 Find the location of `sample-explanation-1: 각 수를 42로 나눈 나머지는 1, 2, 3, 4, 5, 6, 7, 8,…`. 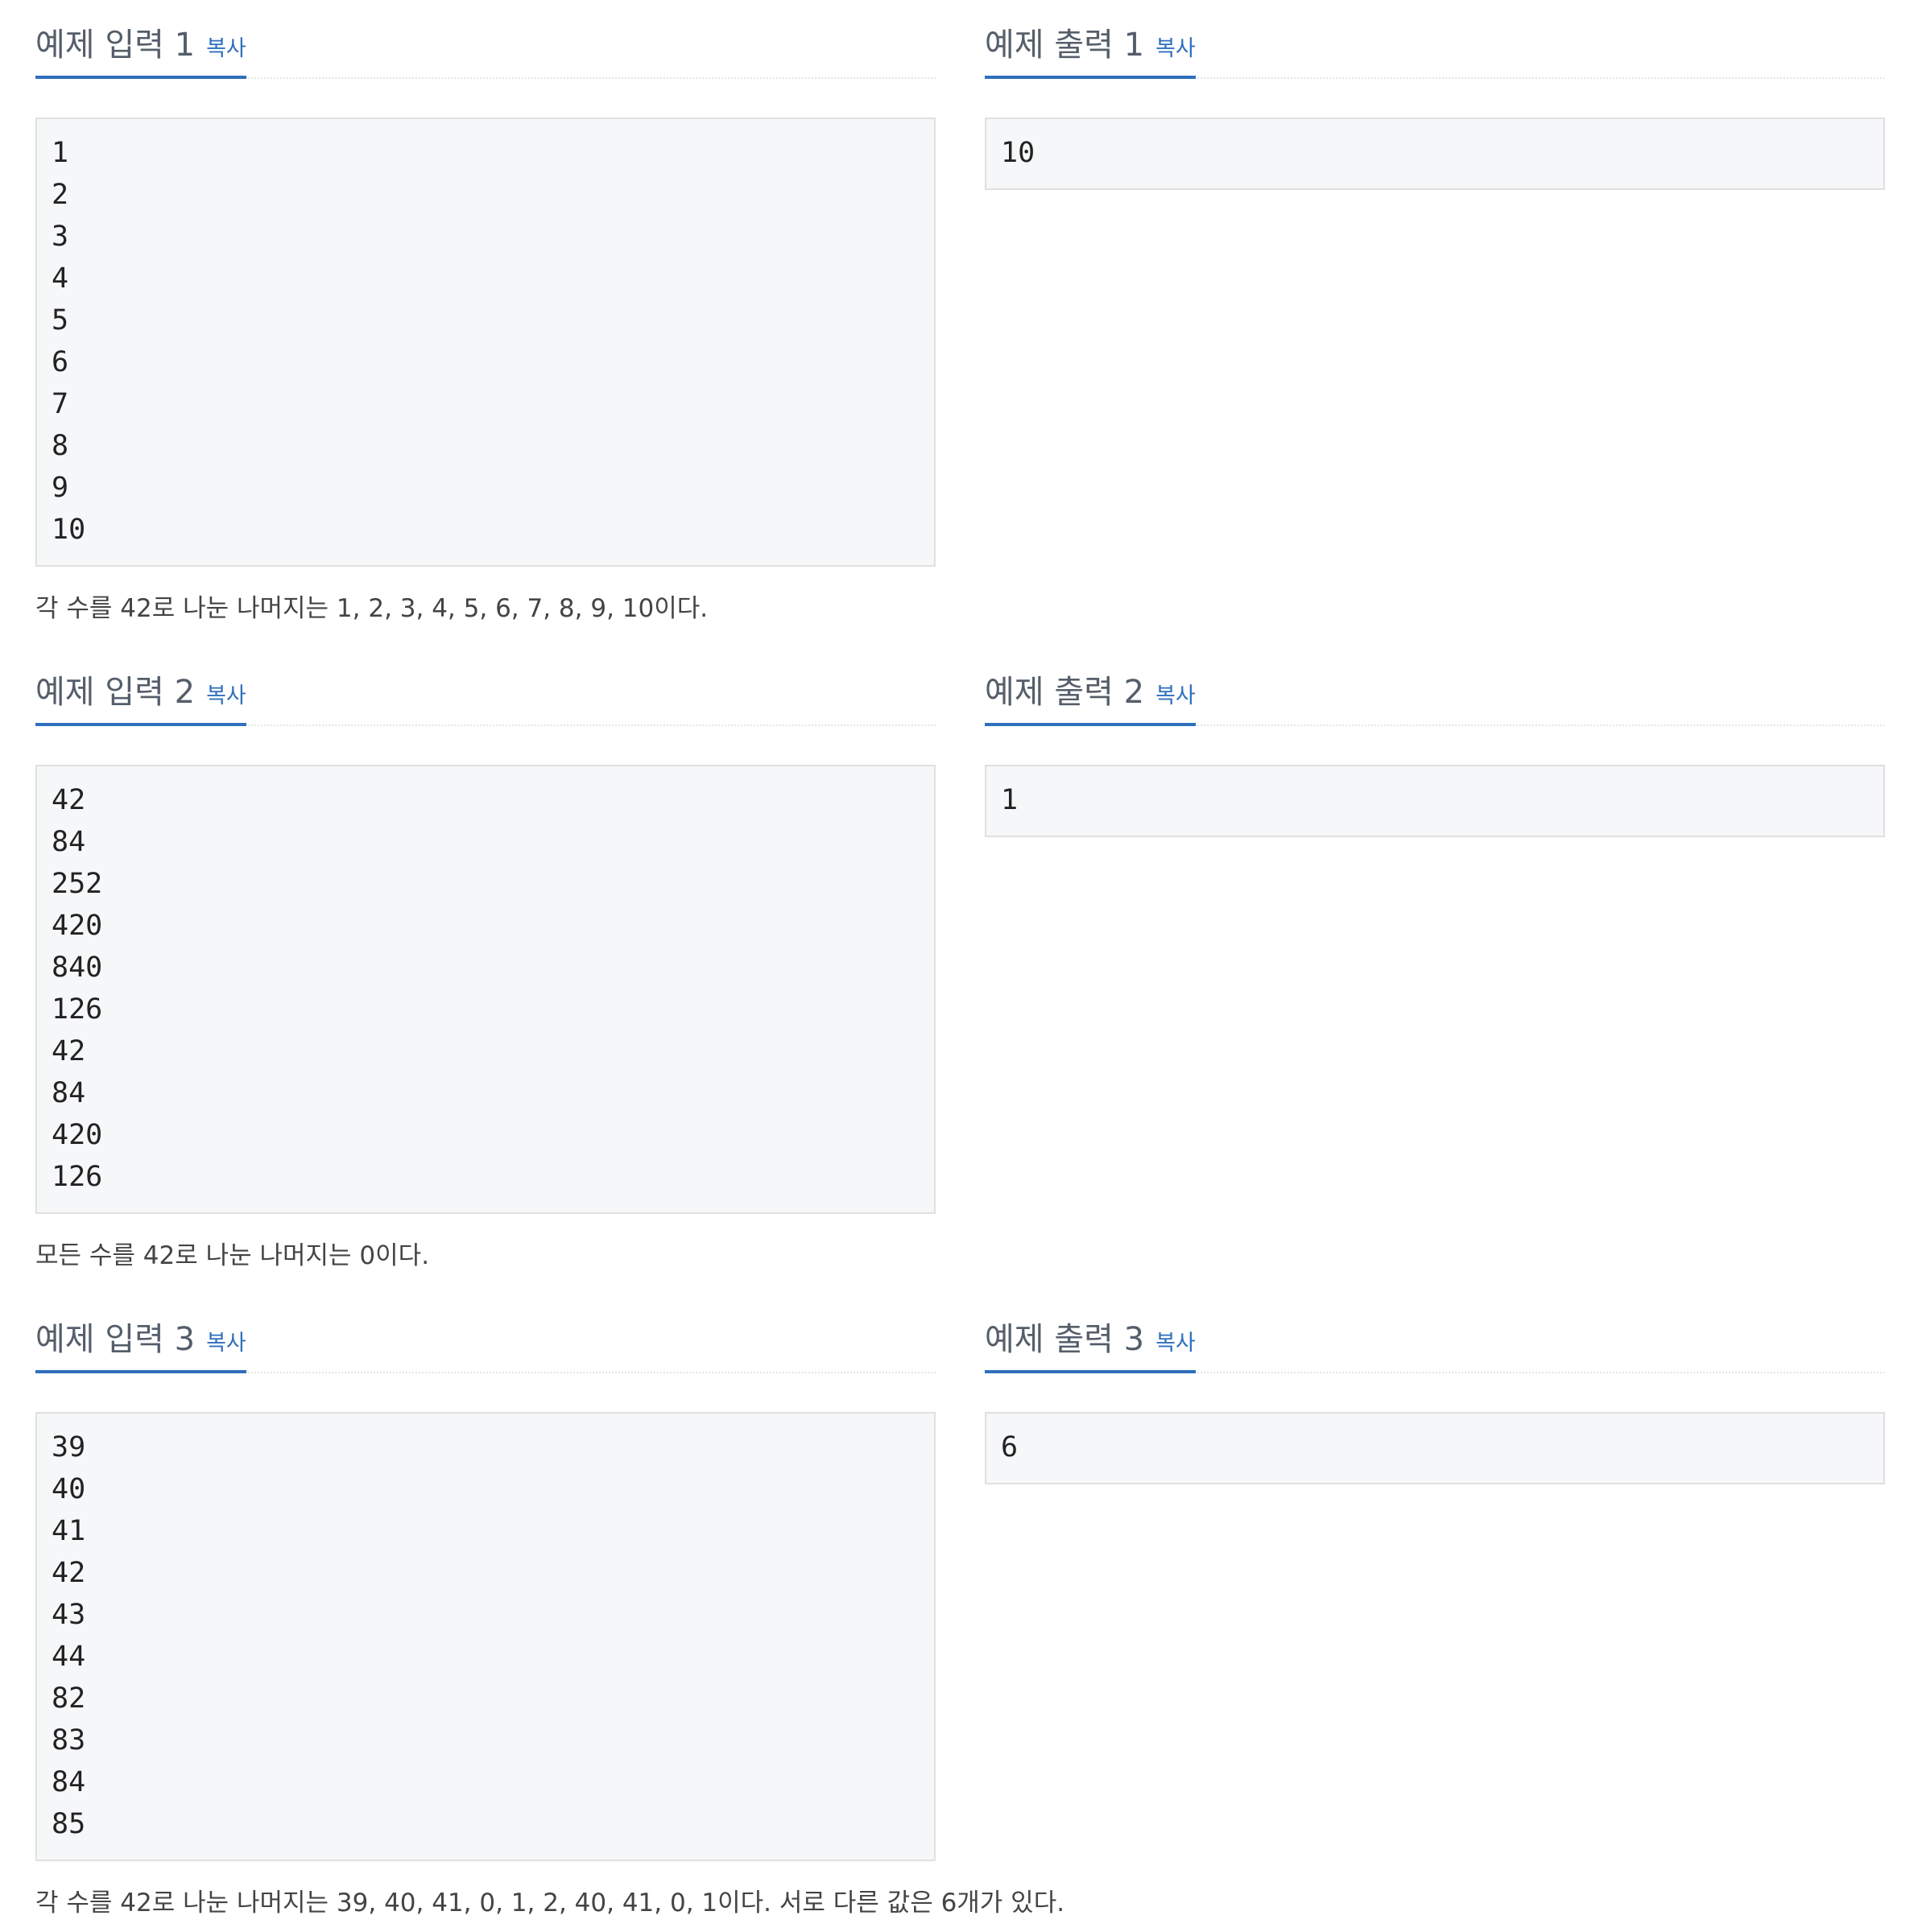

sample-explanation-1: 각 수를 42로 나눈 나머지는 1, 2, 3, 4, 5, 6, 7, 8,… is located at coordinates (372, 608).